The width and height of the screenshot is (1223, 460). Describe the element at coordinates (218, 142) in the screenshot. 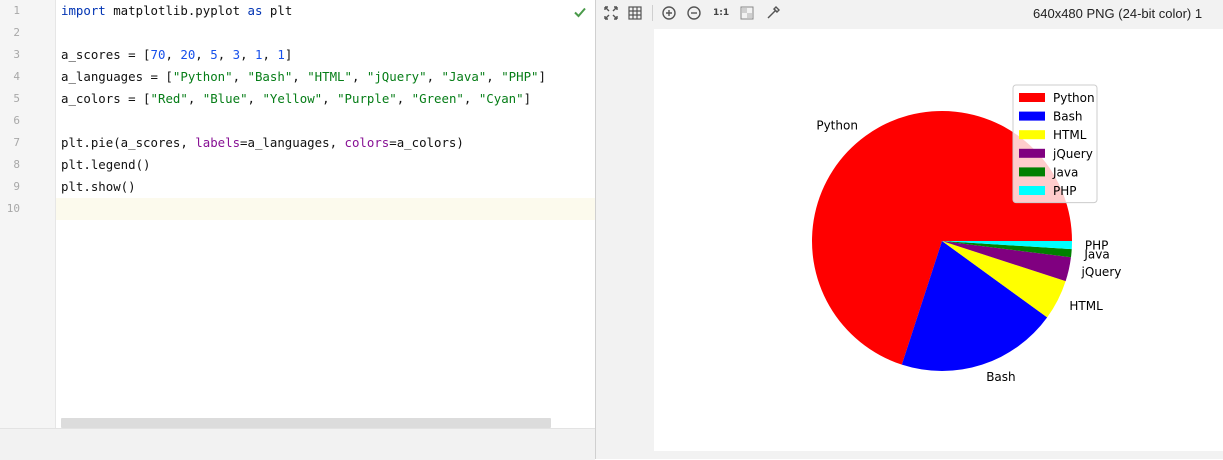

I see `code-token: labels` at that location.